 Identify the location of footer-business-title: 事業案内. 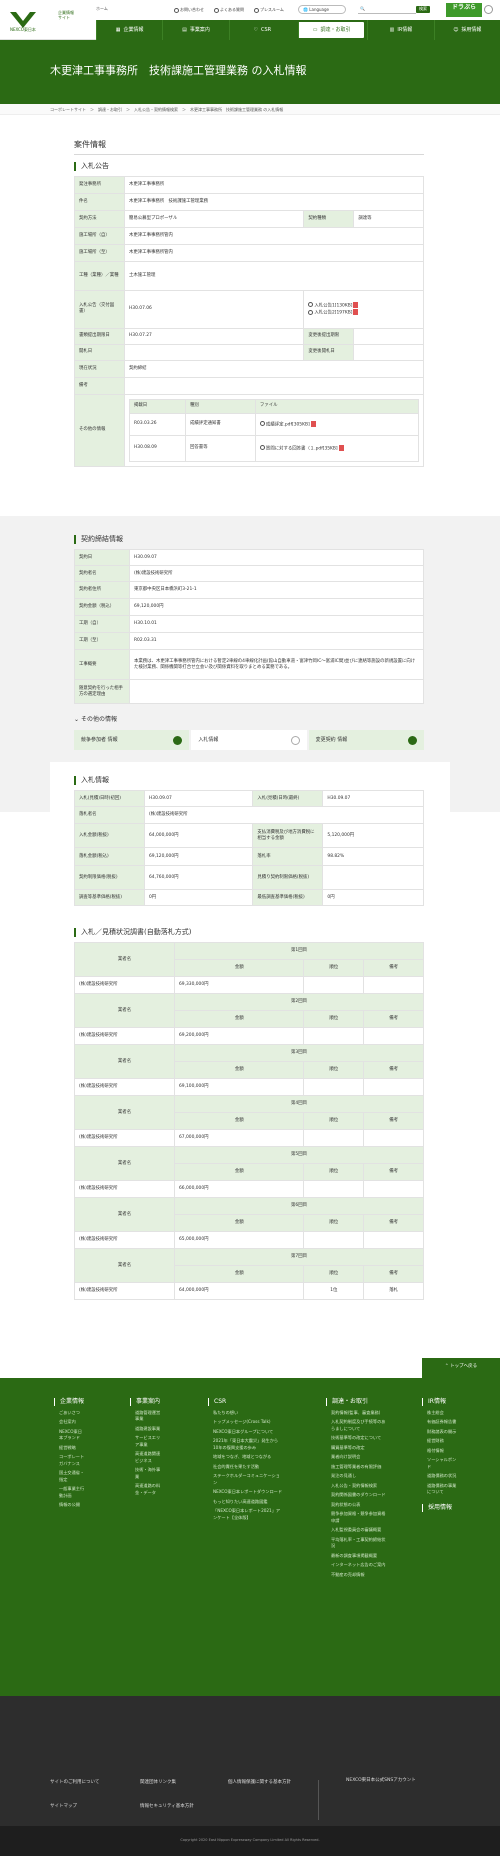
(146, 1402).